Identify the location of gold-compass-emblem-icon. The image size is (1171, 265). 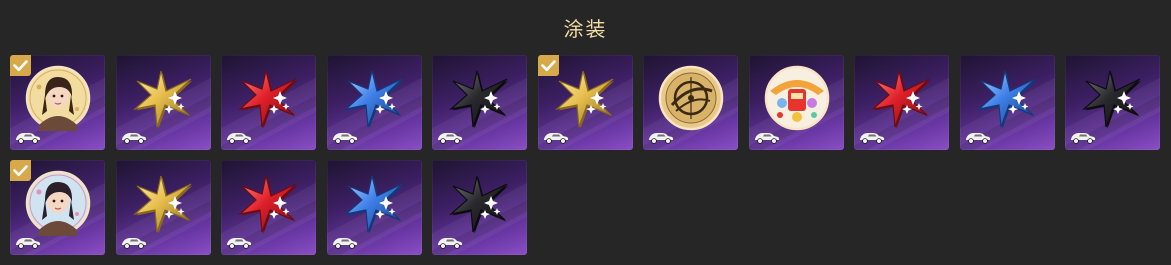
(691, 98).